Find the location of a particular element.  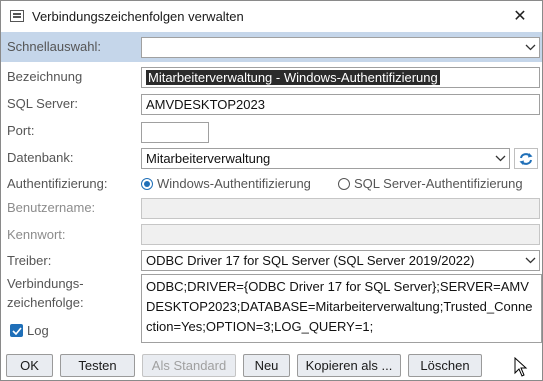

mouse-pointer-icon is located at coordinates (521, 367).